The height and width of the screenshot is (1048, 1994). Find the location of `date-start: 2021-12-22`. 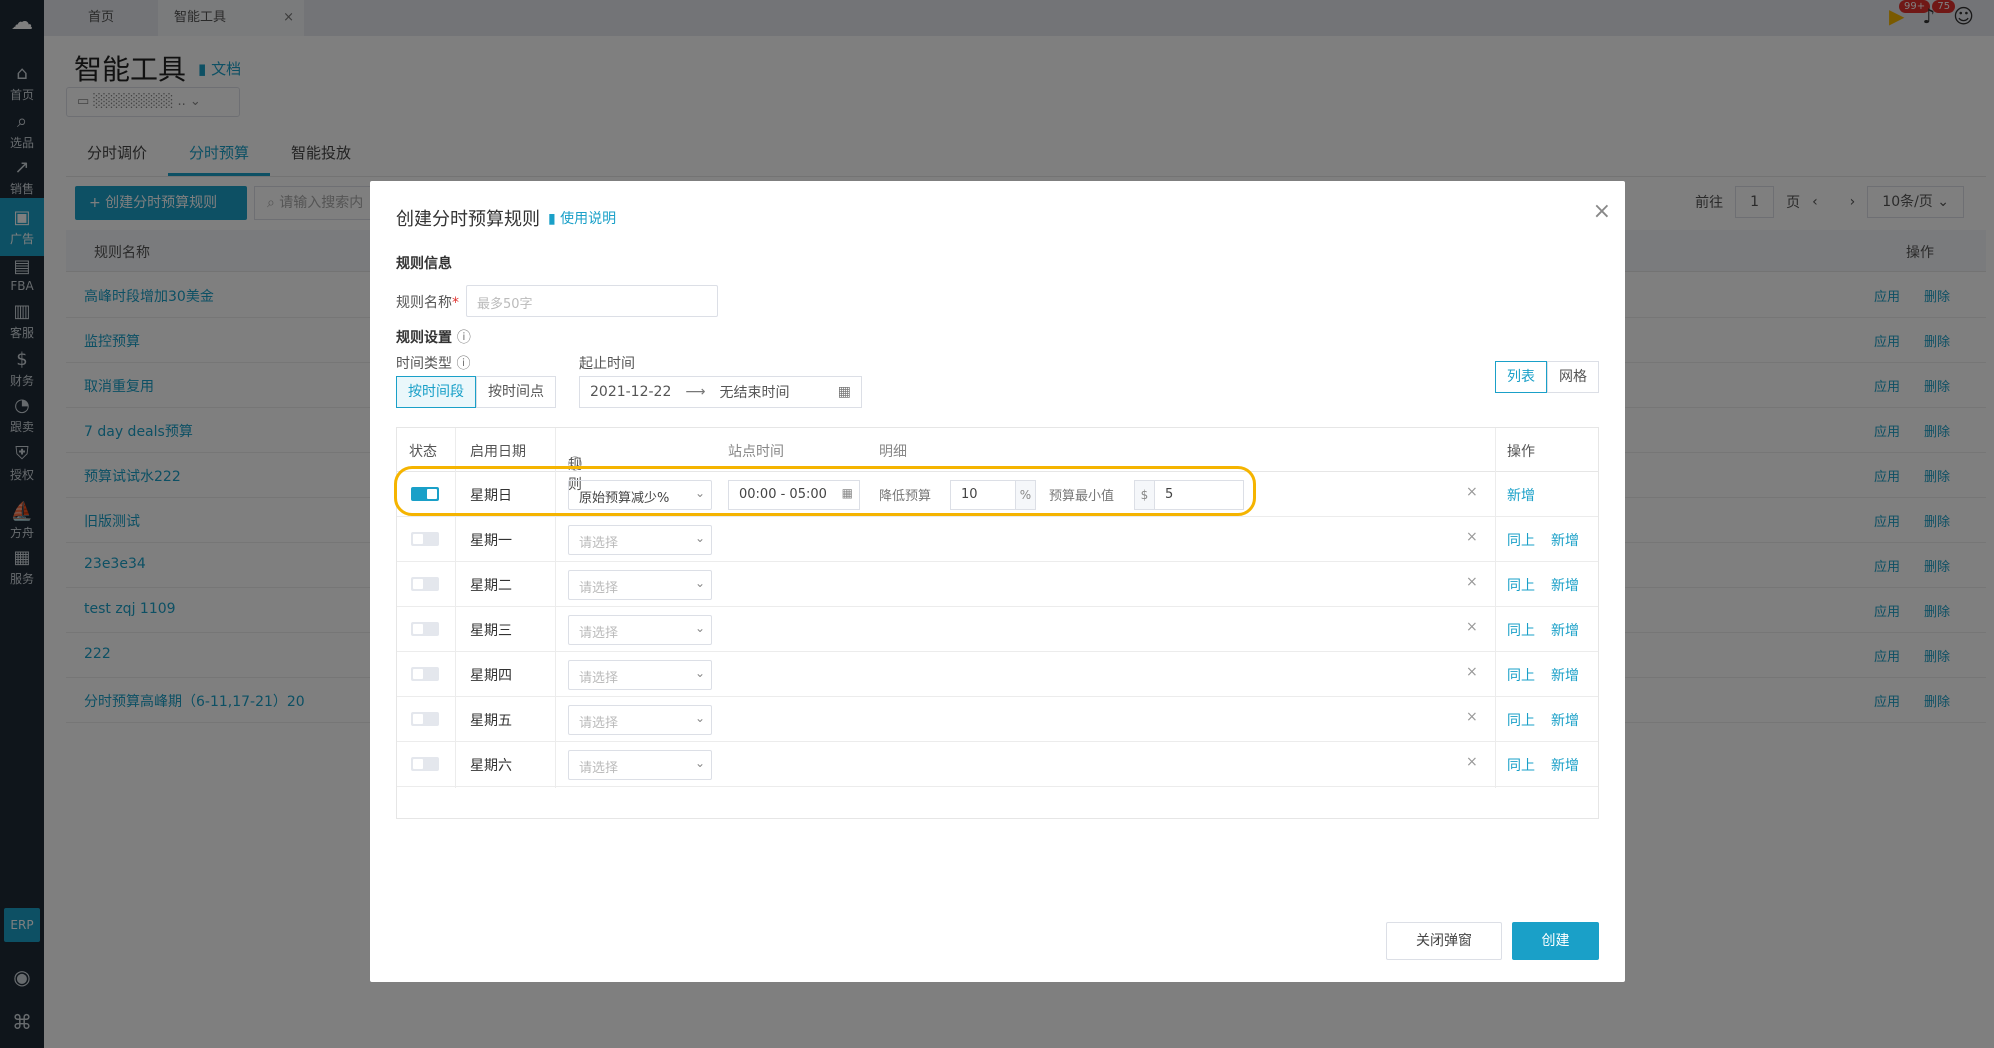

date-start: 2021-12-22 is located at coordinates (631, 392).